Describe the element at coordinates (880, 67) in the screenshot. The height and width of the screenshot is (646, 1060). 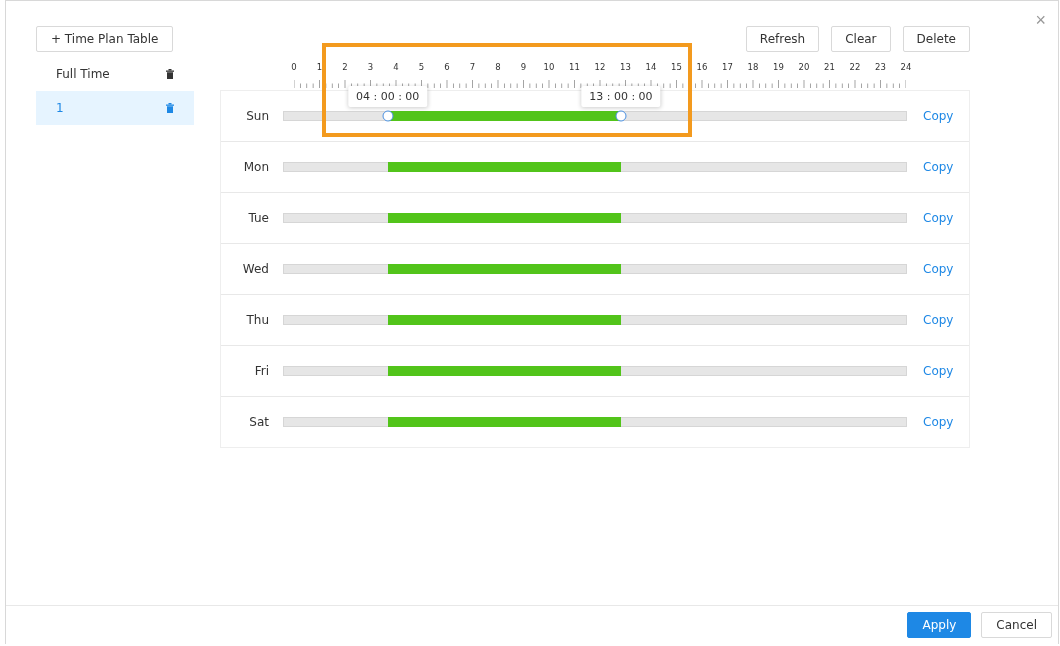
I see `hour-label: 23` at that location.